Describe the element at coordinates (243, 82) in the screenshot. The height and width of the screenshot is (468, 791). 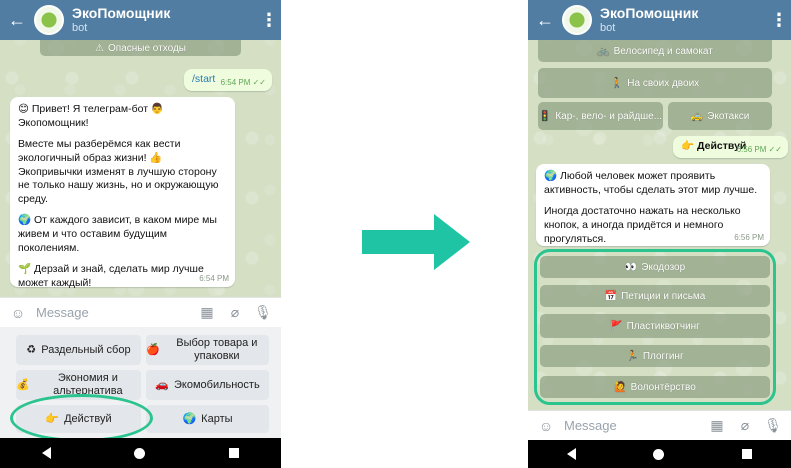
I see `message-time: 6:54 PM ✓✓` at that location.